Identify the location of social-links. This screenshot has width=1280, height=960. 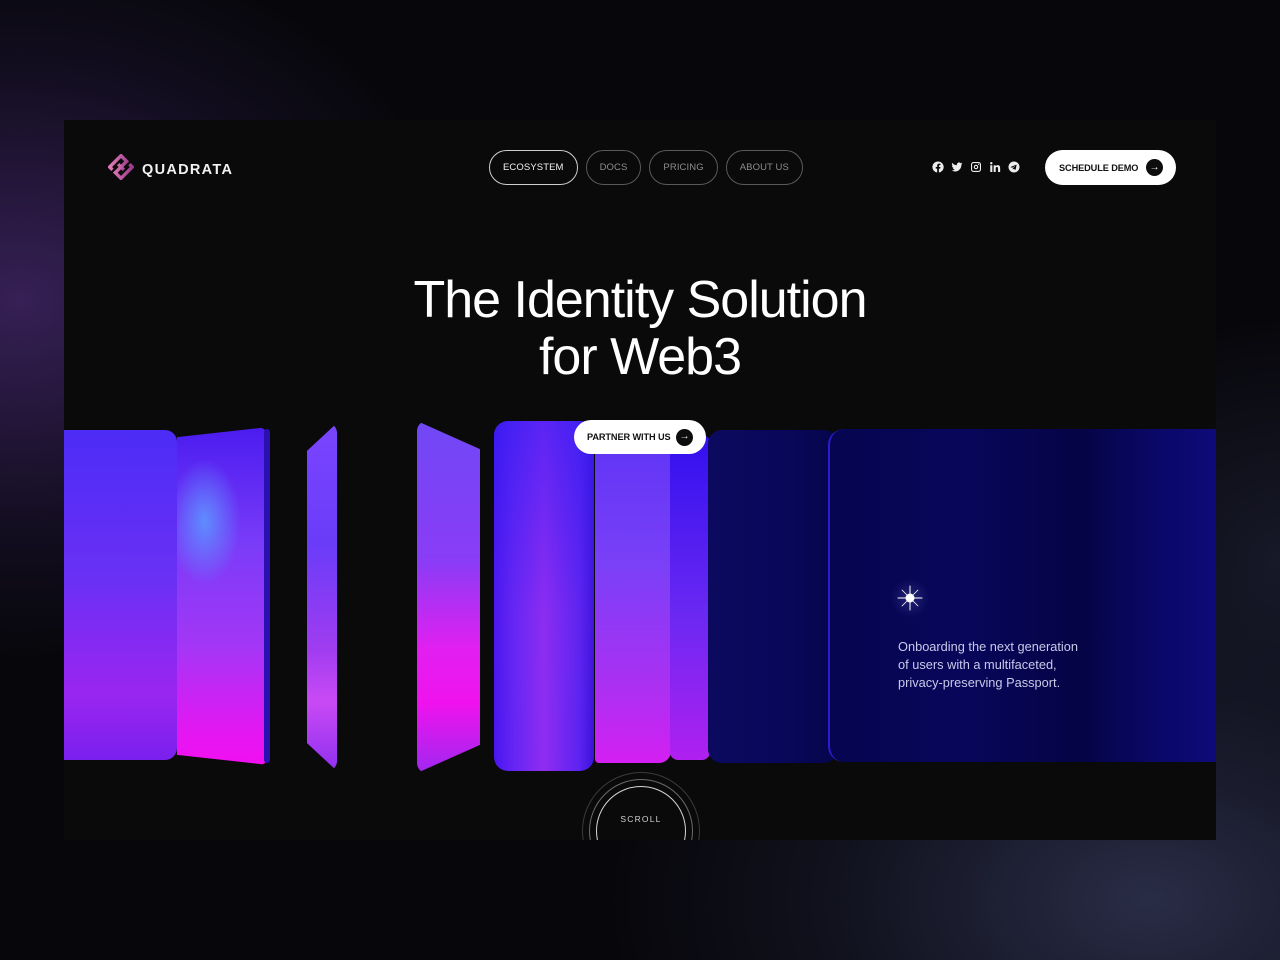
(976, 167).